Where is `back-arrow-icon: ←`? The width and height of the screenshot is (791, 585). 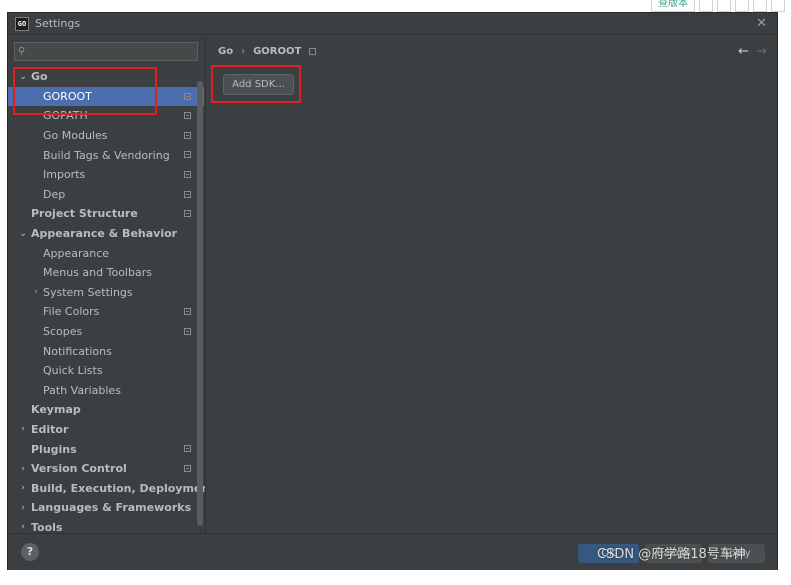 back-arrow-icon: ← is located at coordinates (743, 51).